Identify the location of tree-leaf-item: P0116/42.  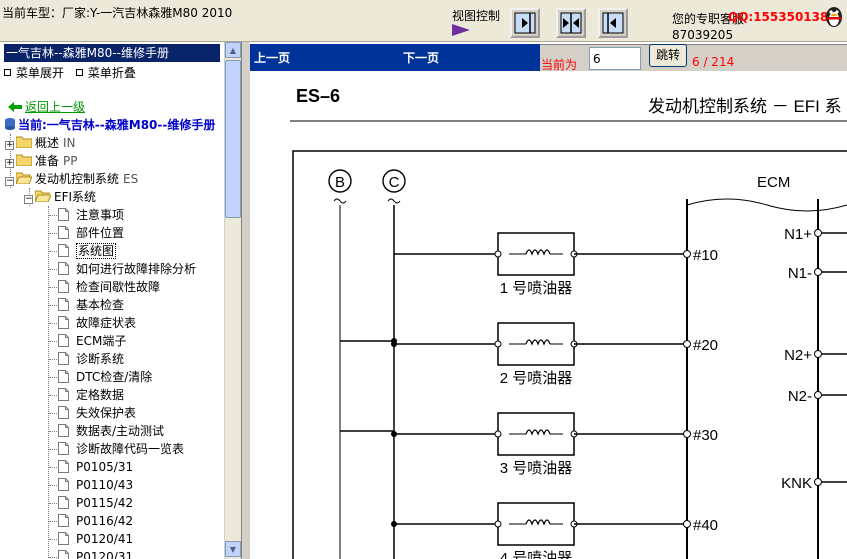
(95, 521).